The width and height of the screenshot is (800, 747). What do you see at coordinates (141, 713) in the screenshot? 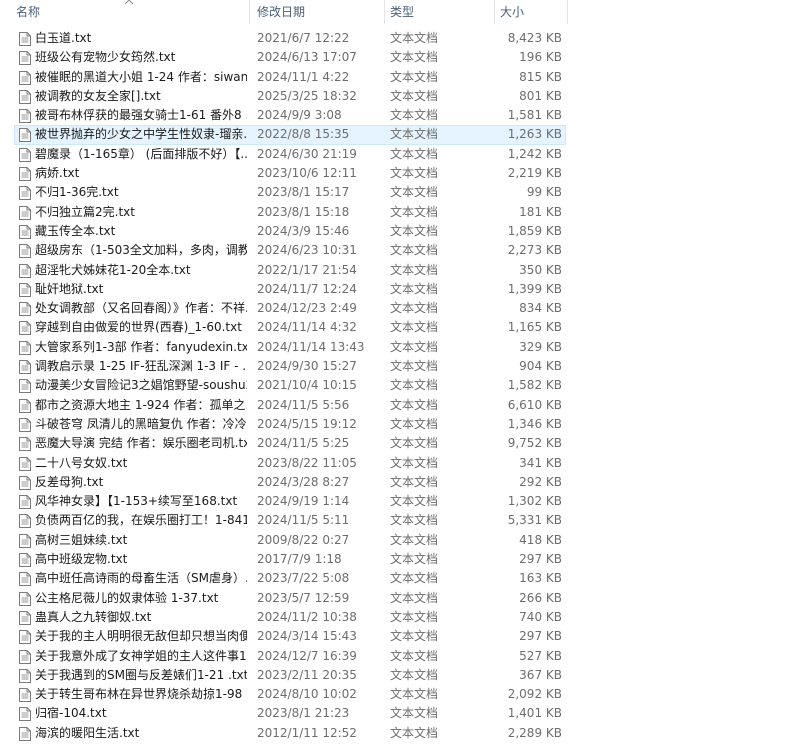
I see `file-name: 归宿-104.txt` at bounding box center [141, 713].